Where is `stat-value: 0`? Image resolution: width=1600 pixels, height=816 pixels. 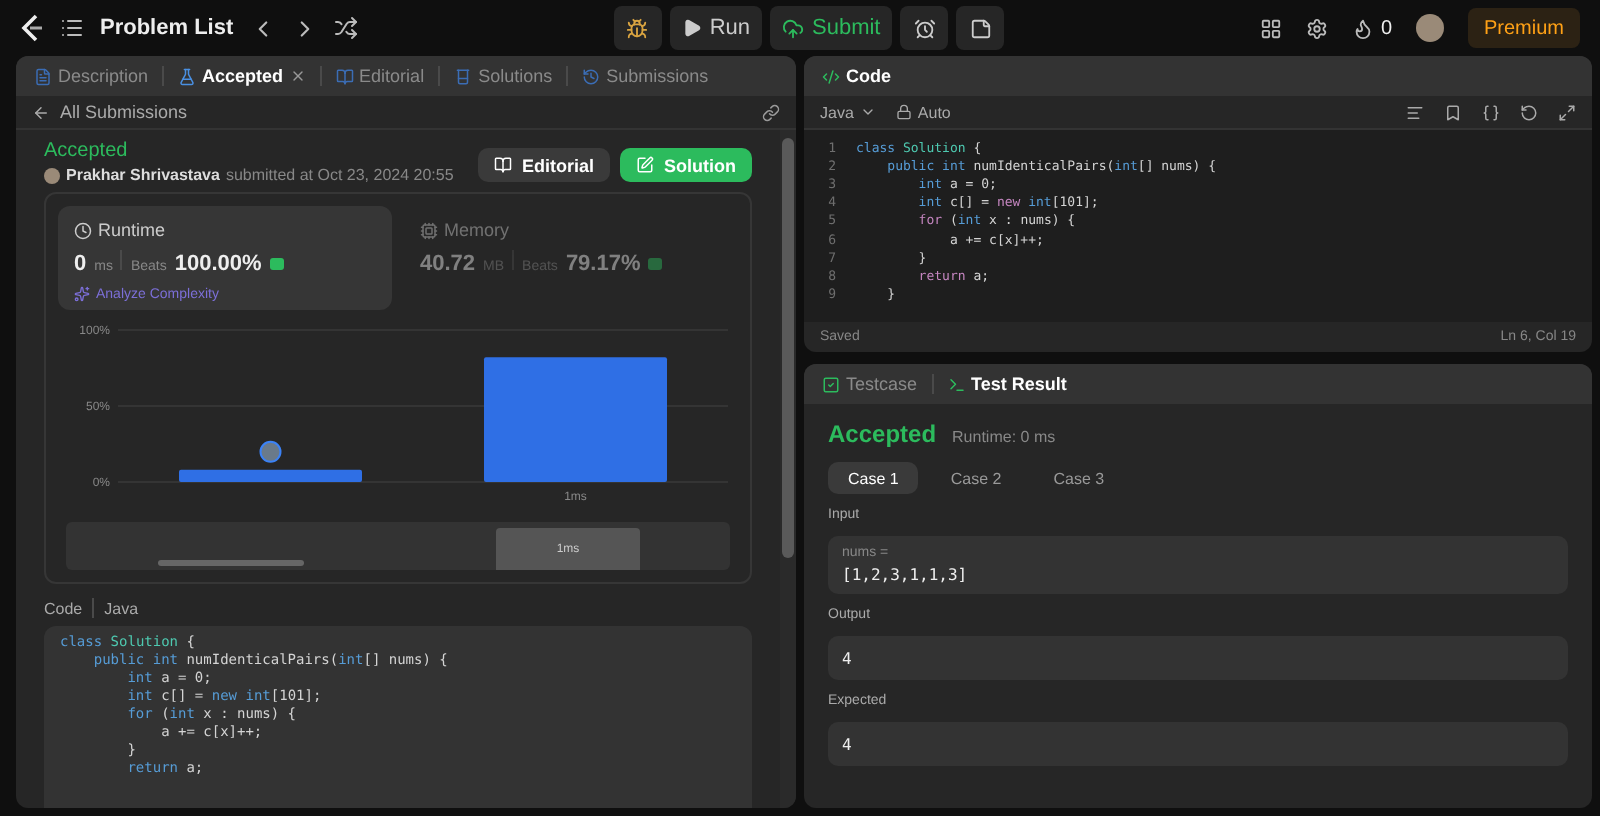
stat-value: 0 is located at coordinates (80, 264).